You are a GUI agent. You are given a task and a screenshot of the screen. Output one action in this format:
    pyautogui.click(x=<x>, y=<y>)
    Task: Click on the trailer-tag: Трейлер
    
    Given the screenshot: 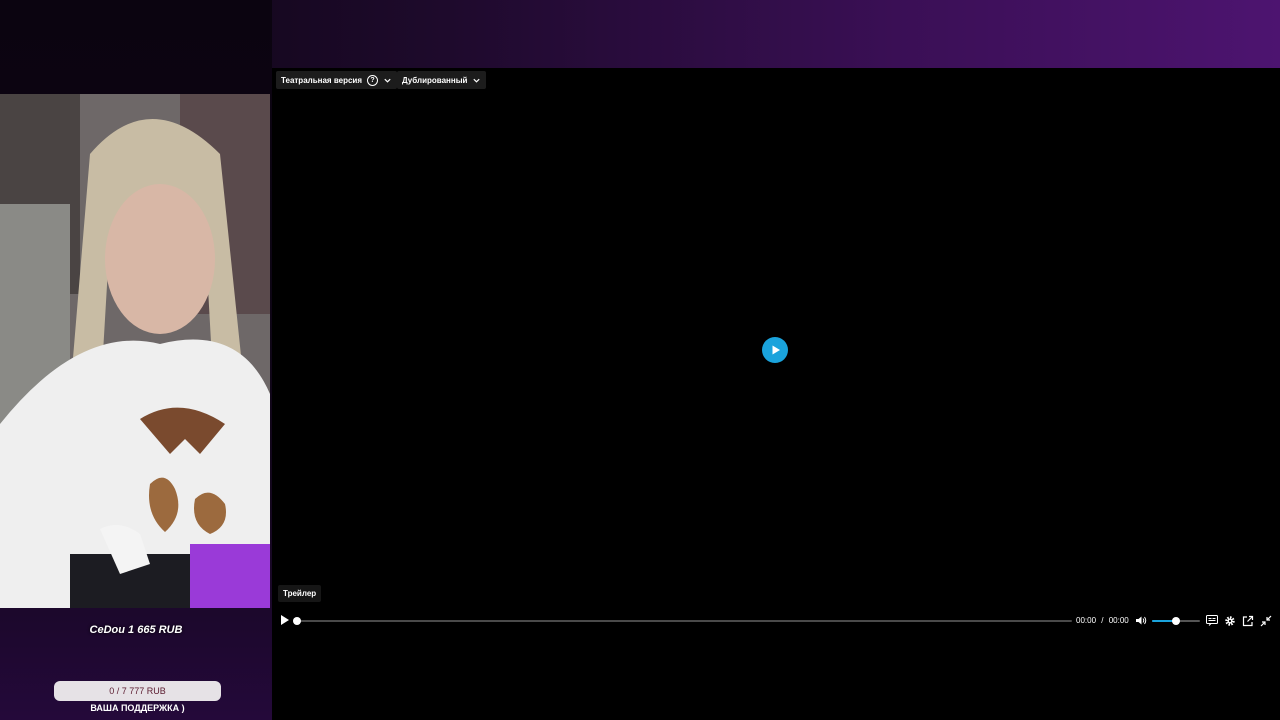 What is the action you would take?
    pyautogui.click(x=300, y=593)
    